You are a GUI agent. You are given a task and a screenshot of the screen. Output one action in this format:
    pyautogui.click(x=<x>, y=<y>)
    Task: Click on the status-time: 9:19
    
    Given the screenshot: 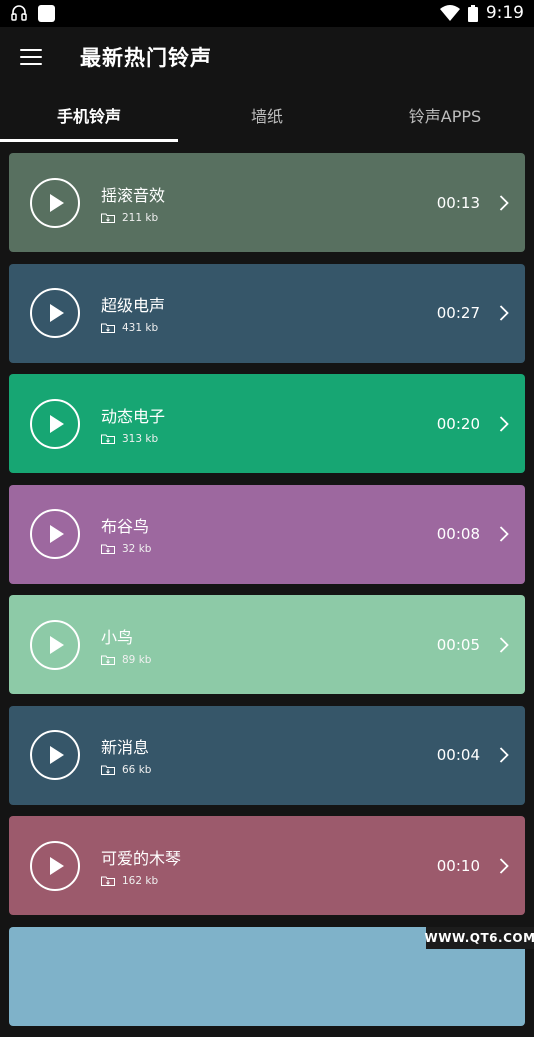 What is the action you would take?
    pyautogui.click(x=504, y=13)
    